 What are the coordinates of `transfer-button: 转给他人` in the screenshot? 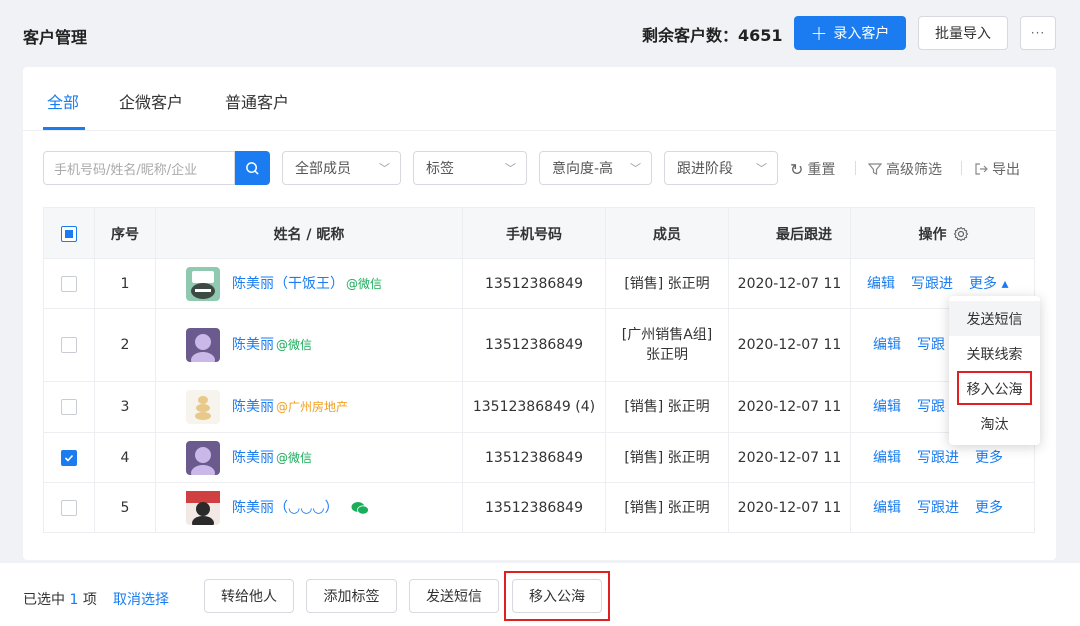 It's located at (249, 596).